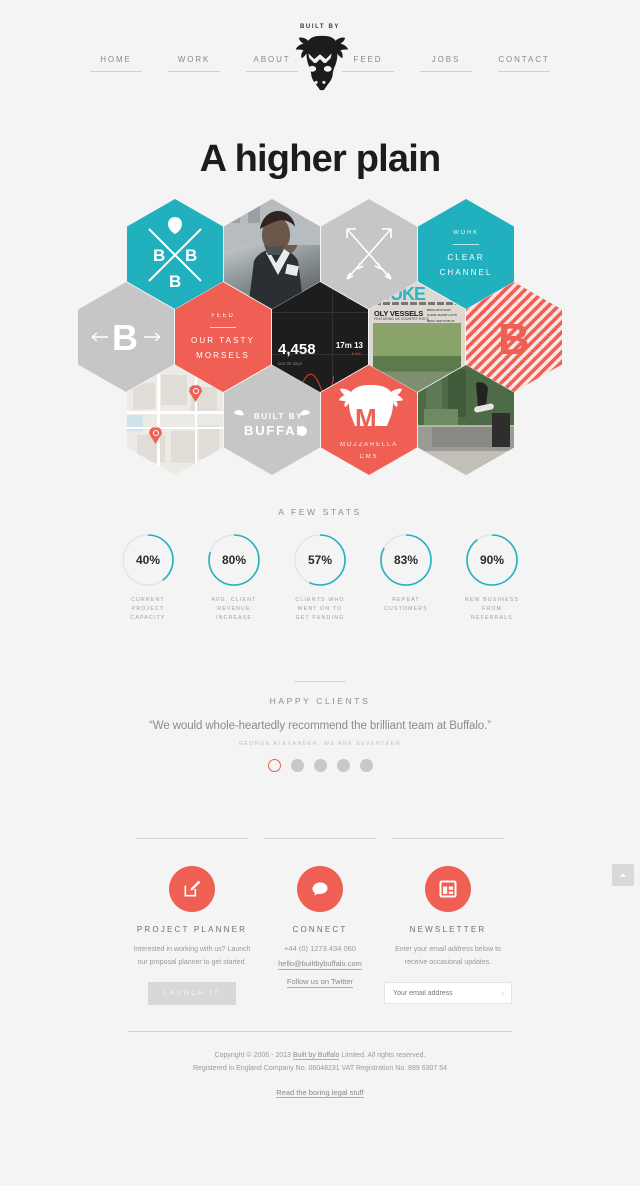 The width and height of the screenshot is (640, 1186). What do you see at coordinates (223, 356) in the screenshot?
I see `hex-feed-title-line2: MORSELS` at bounding box center [223, 356].